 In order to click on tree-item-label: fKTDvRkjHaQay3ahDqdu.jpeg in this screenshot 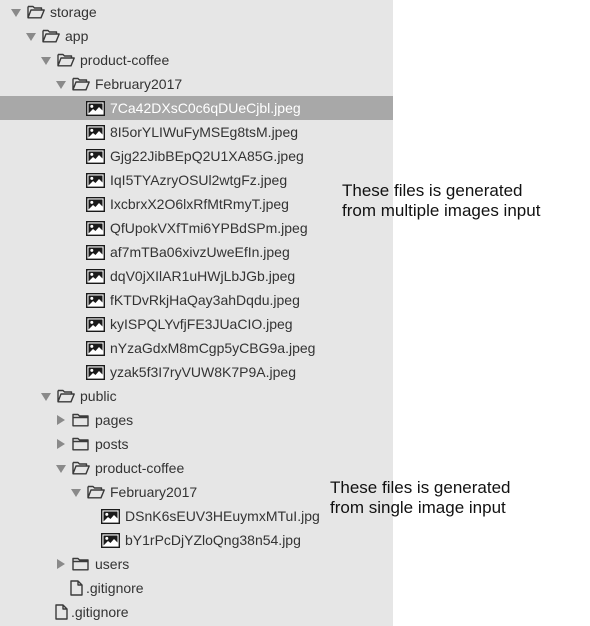, I will do `click(205, 300)`.